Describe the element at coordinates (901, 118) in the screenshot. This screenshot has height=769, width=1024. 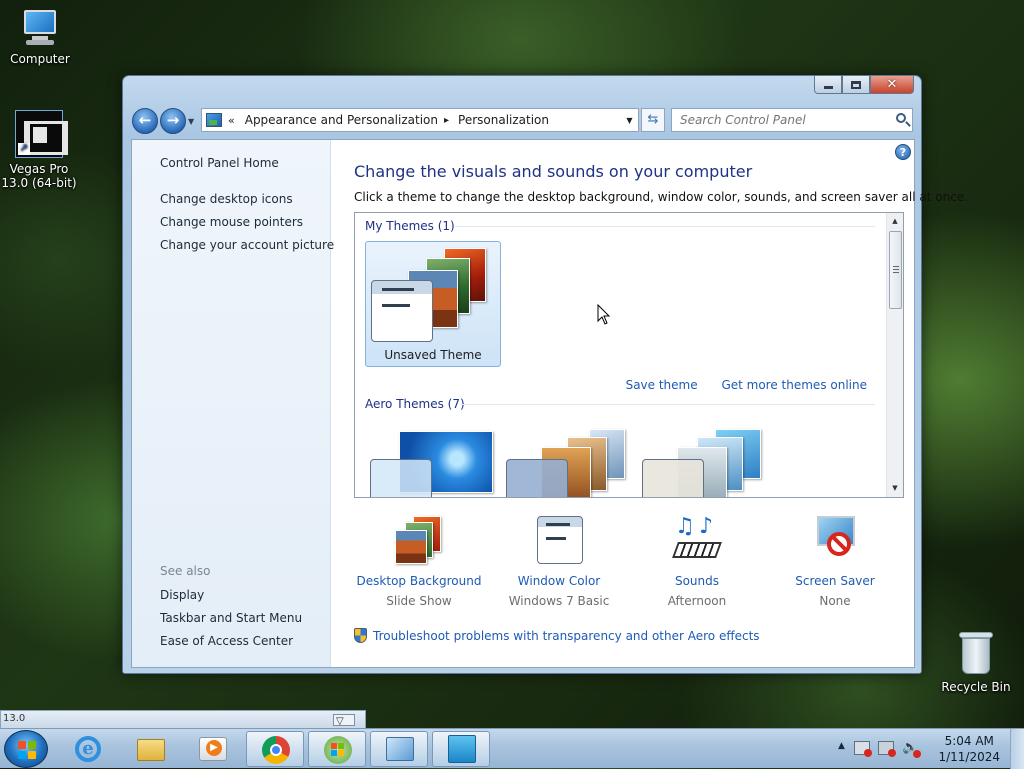
I see `search-icon` at that location.